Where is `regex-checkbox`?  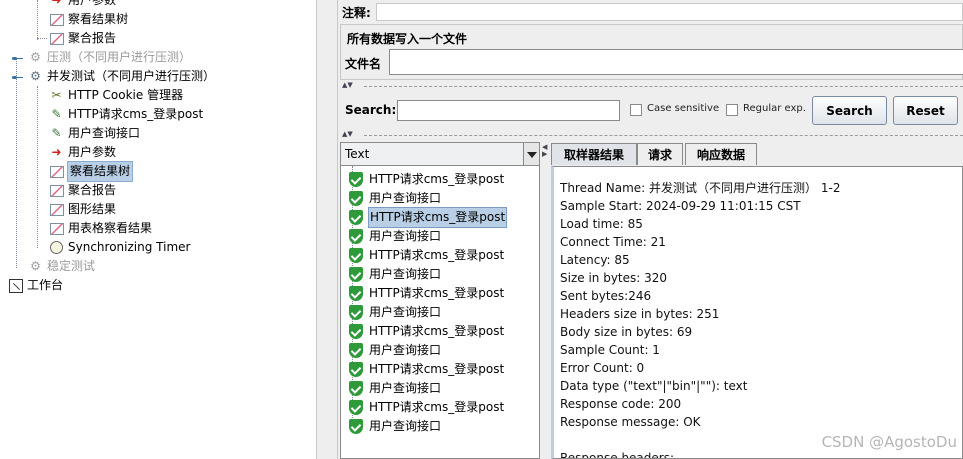
regex-checkbox is located at coordinates (732, 110).